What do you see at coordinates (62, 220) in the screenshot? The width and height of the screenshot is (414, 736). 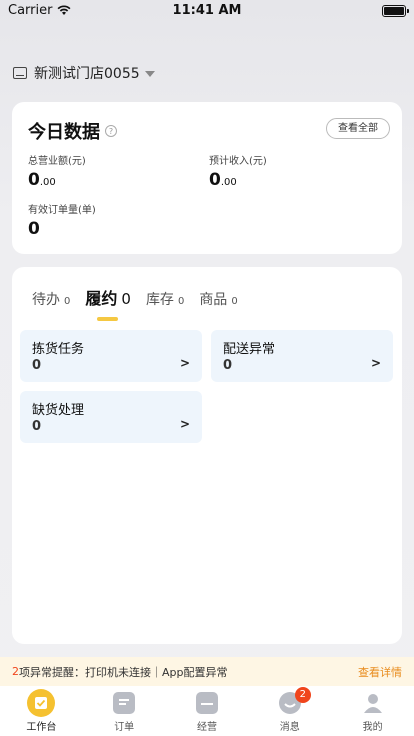 I see `metric-valid-orders: 有效订单量(单) 0` at bounding box center [62, 220].